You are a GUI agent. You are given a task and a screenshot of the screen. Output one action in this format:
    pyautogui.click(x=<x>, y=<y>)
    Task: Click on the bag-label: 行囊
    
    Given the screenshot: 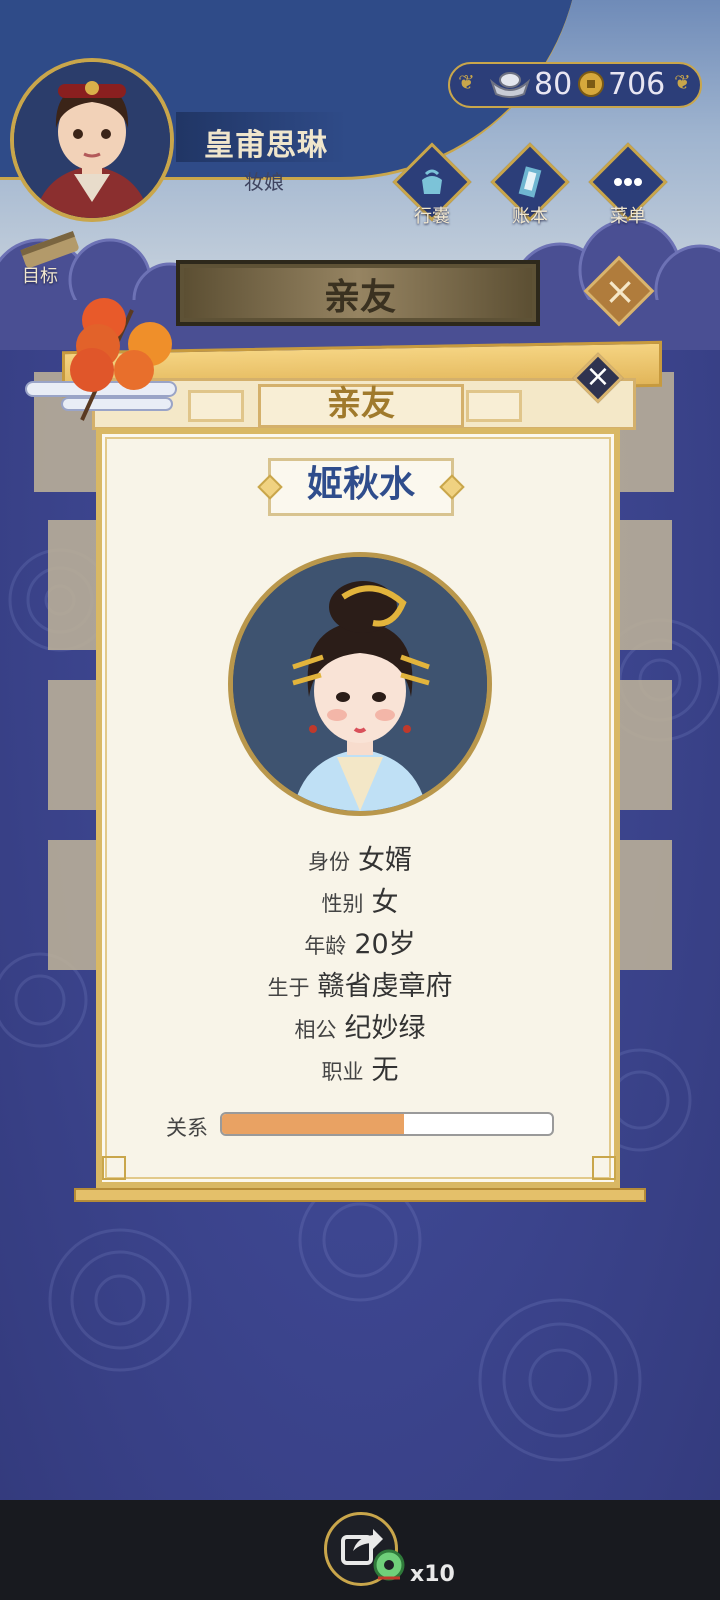 What is the action you would take?
    pyautogui.click(x=432, y=216)
    